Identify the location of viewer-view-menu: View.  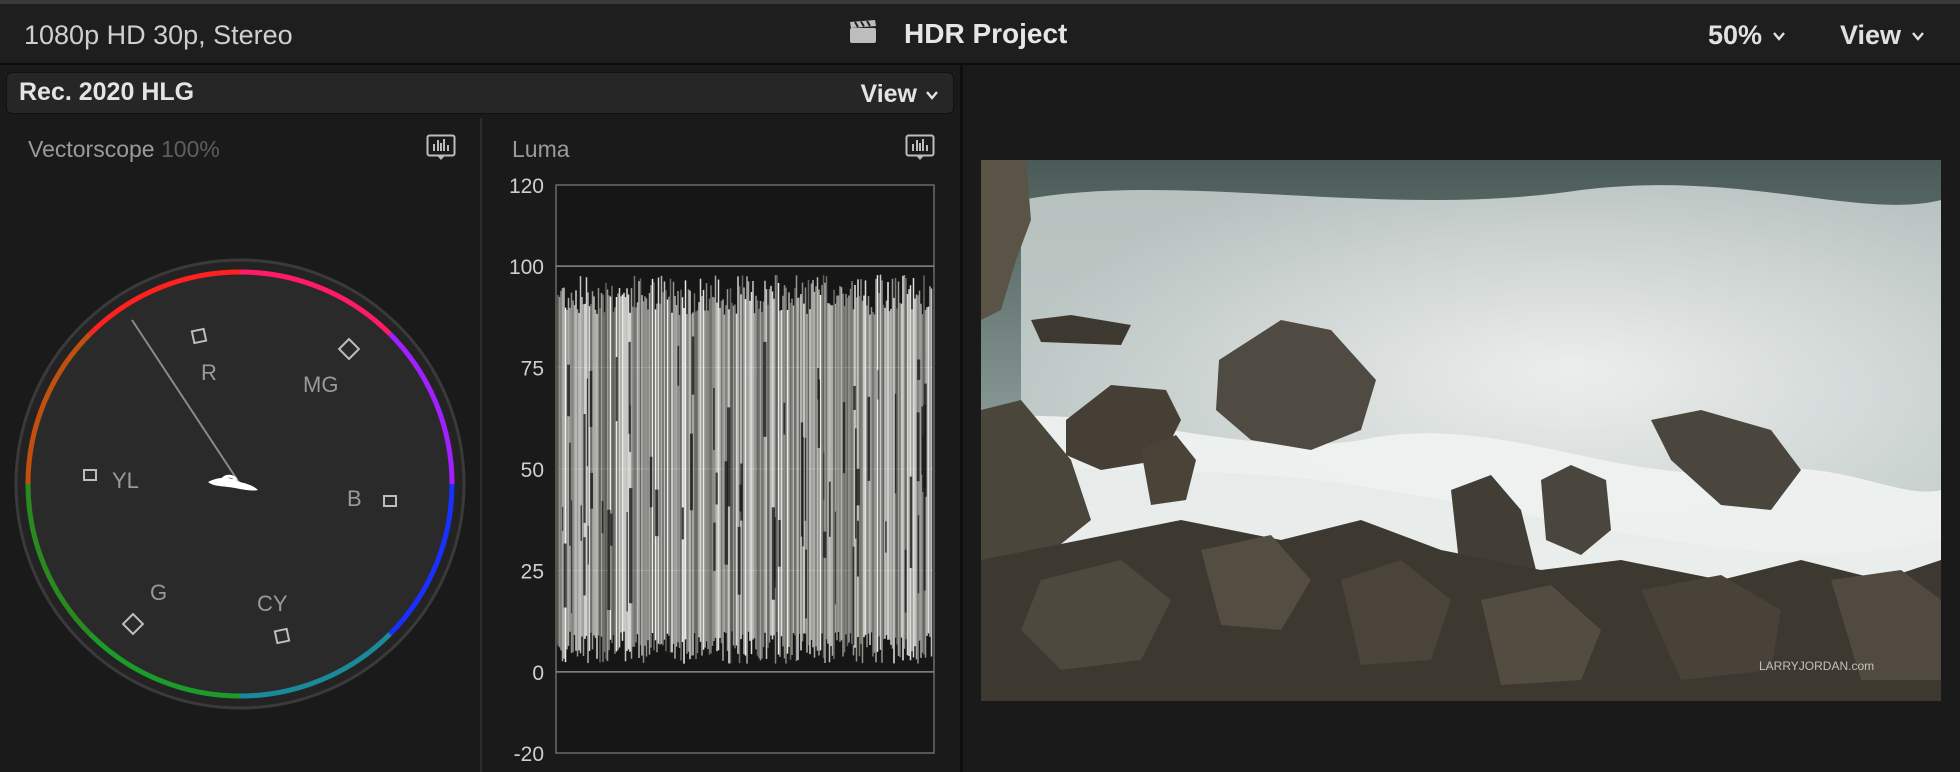
(1882, 35).